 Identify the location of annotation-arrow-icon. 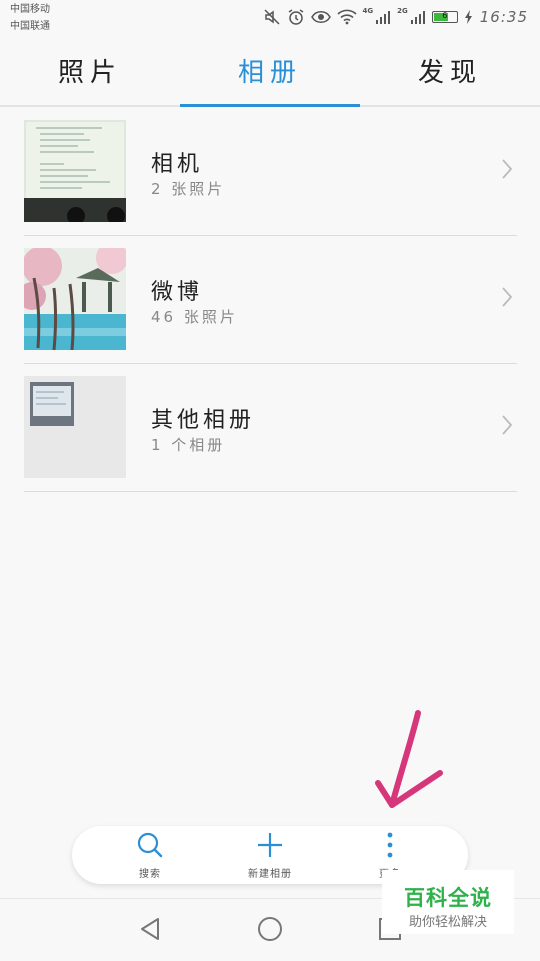
(409, 759).